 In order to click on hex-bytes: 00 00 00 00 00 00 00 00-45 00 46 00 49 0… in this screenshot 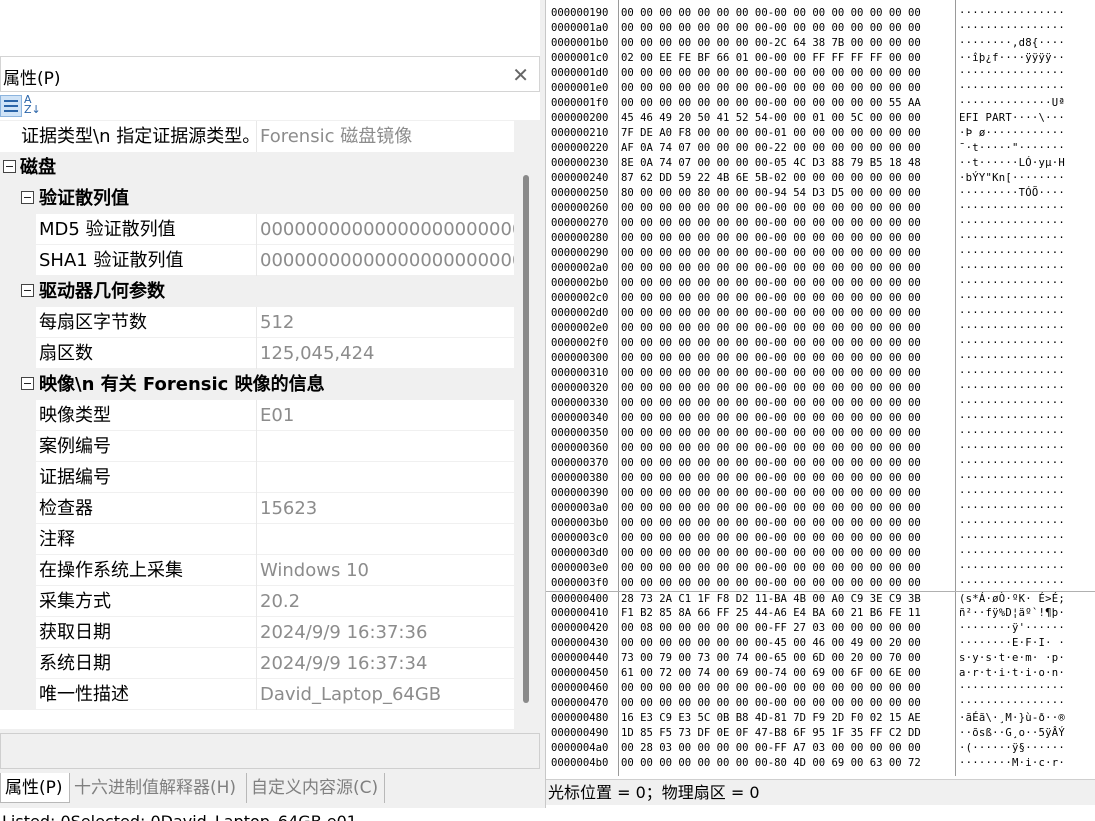, I will do `click(771, 643)`.